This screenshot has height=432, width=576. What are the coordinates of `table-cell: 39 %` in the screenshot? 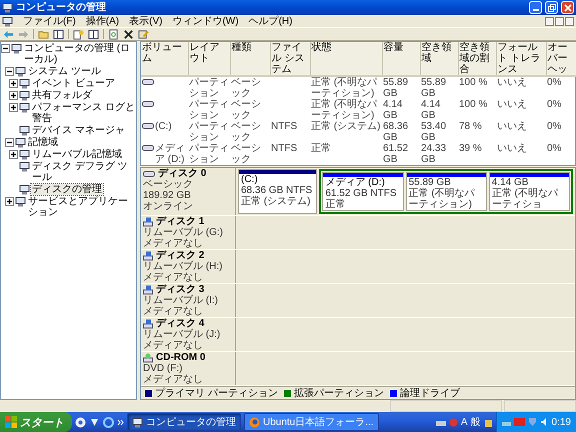 It's located at (470, 148).